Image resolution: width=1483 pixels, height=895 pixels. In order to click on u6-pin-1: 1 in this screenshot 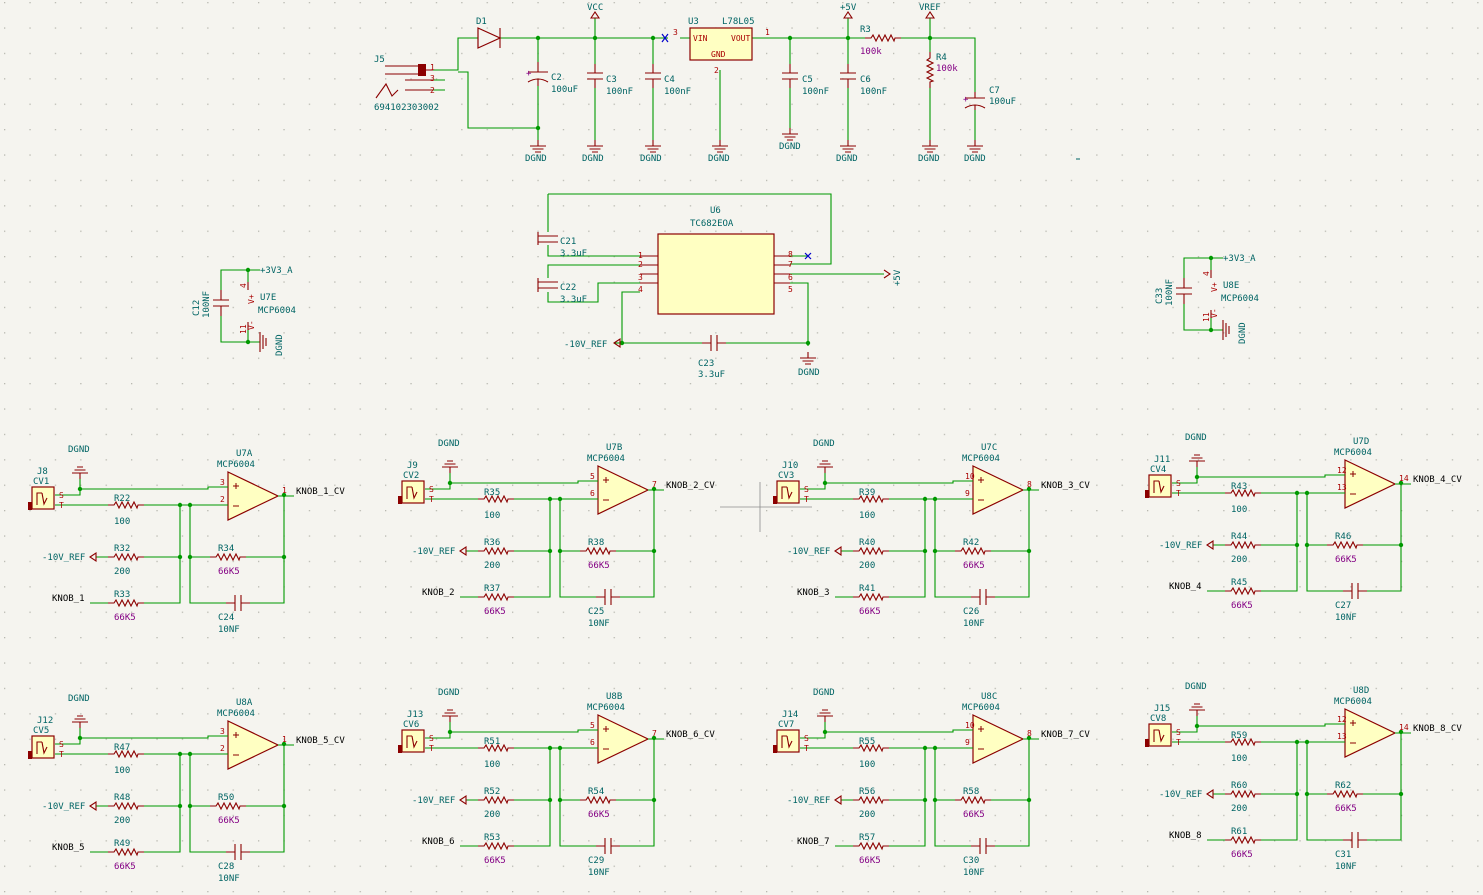, I will do `click(640, 255)`.